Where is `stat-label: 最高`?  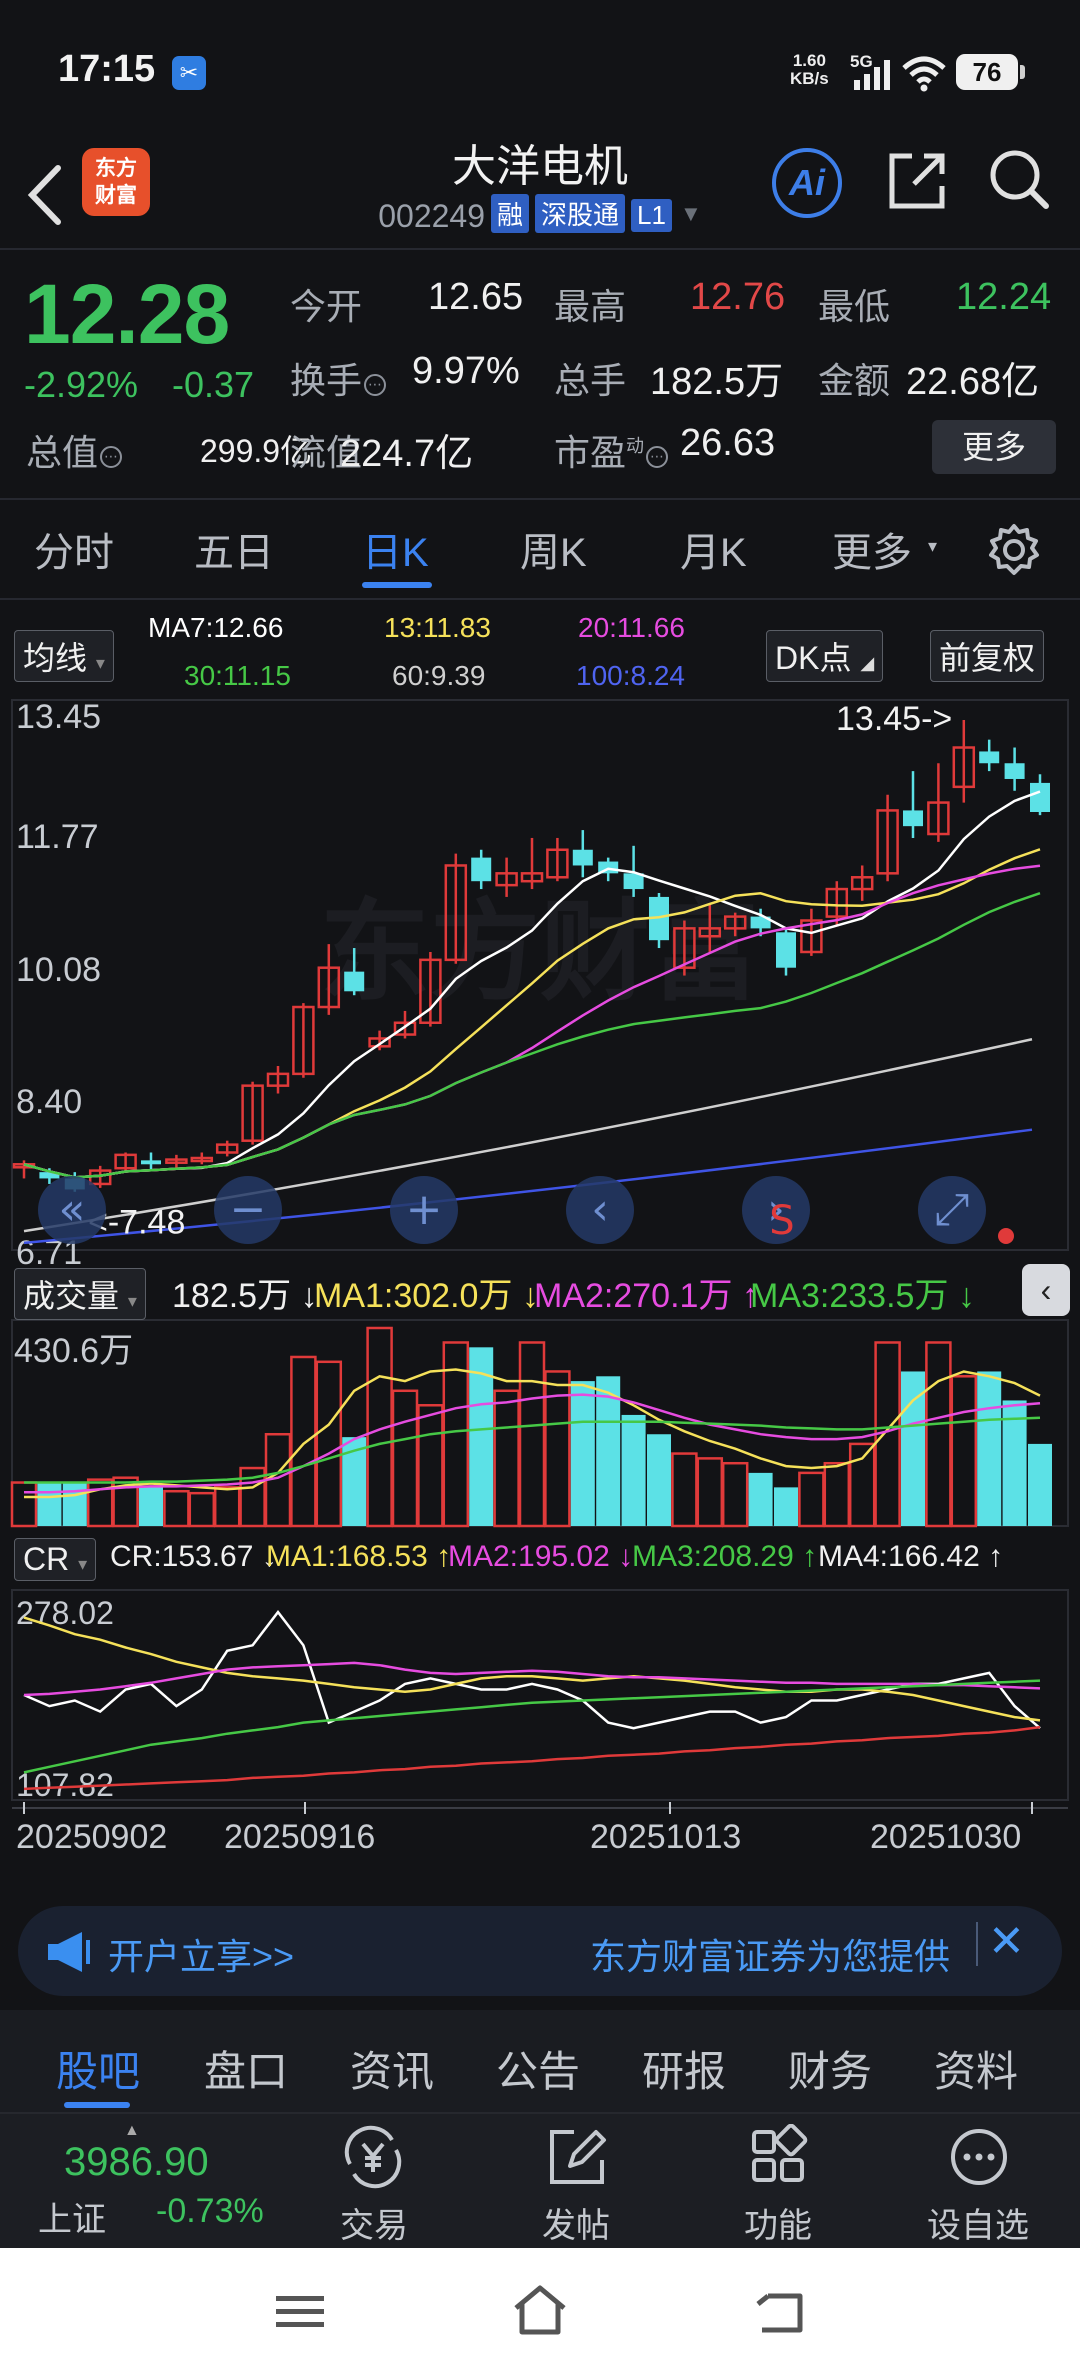
stat-label: 最高 is located at coordinates (590, 306).